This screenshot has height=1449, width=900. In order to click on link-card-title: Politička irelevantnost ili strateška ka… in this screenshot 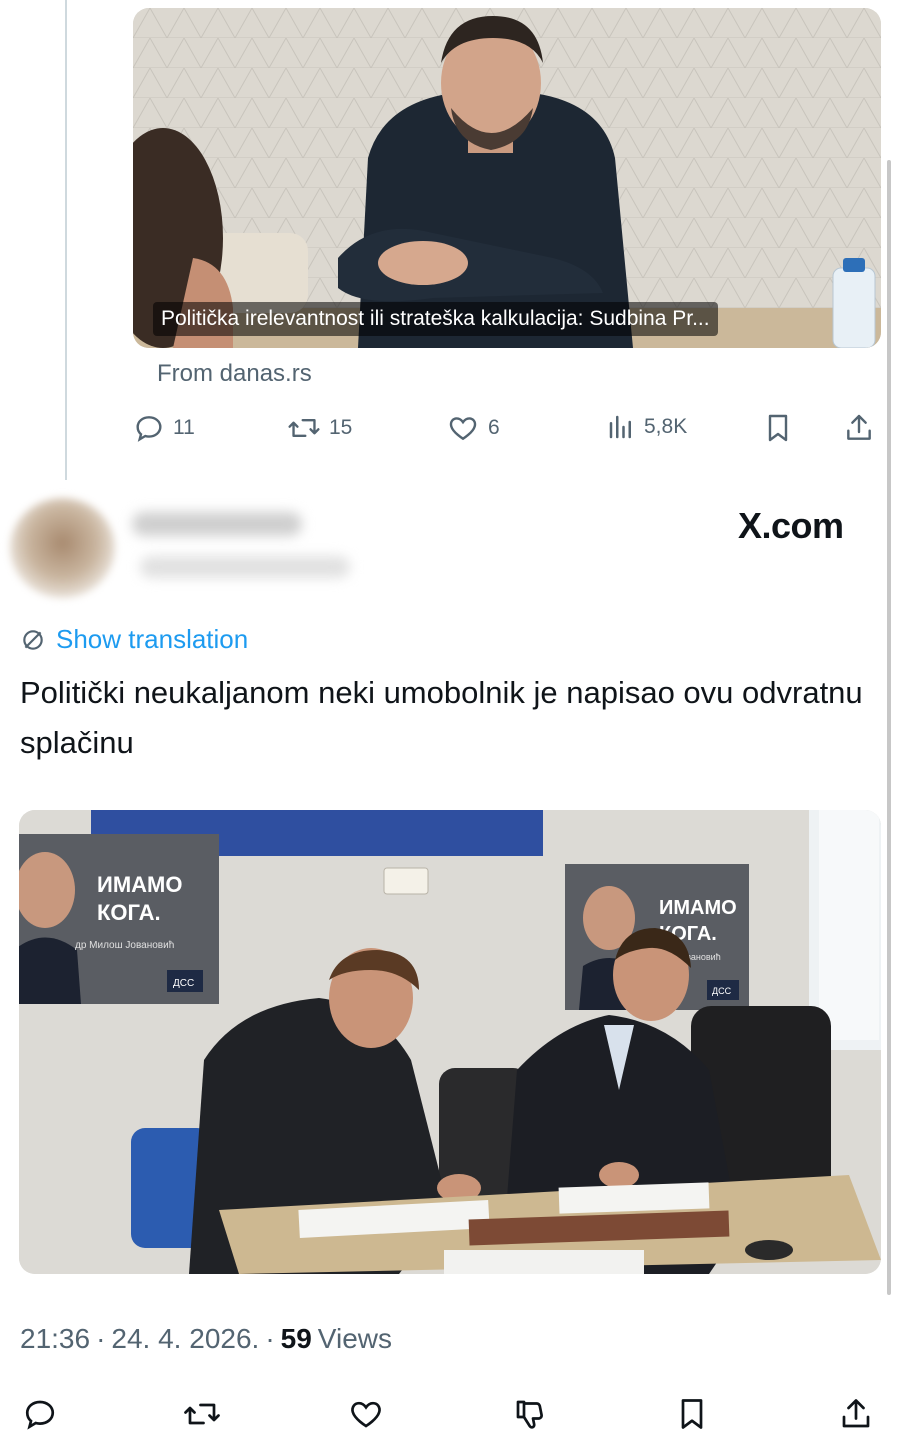, I will do `click(435, 319)`.